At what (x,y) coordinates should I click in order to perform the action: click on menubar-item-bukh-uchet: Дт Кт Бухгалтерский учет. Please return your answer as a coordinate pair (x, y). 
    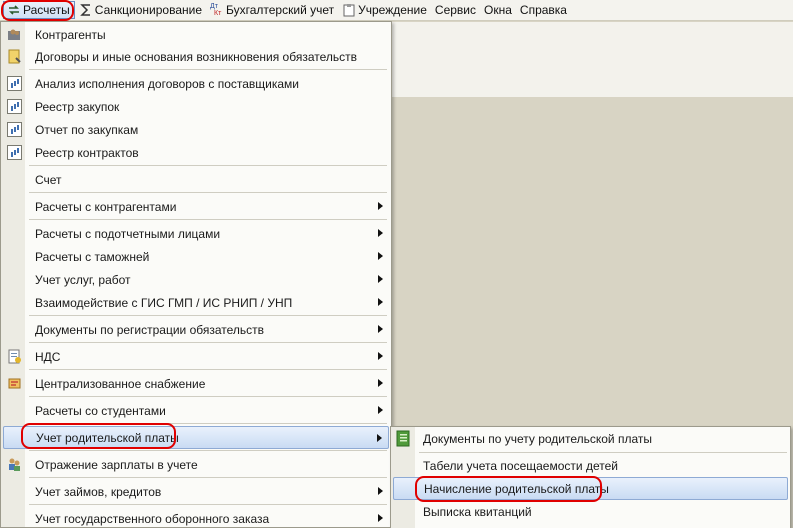
    Looking at the image, I should click on (272, 10).